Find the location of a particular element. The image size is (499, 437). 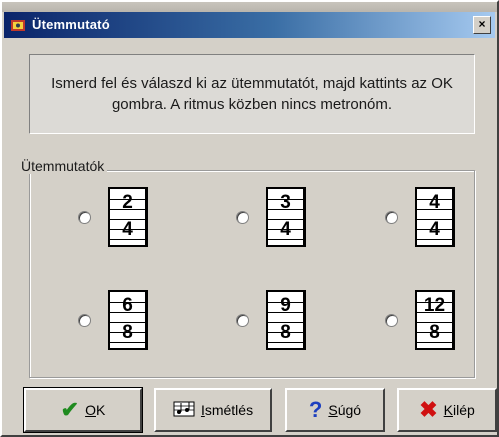

option-6-8: 6 8 is located at coordinates (138, 325).